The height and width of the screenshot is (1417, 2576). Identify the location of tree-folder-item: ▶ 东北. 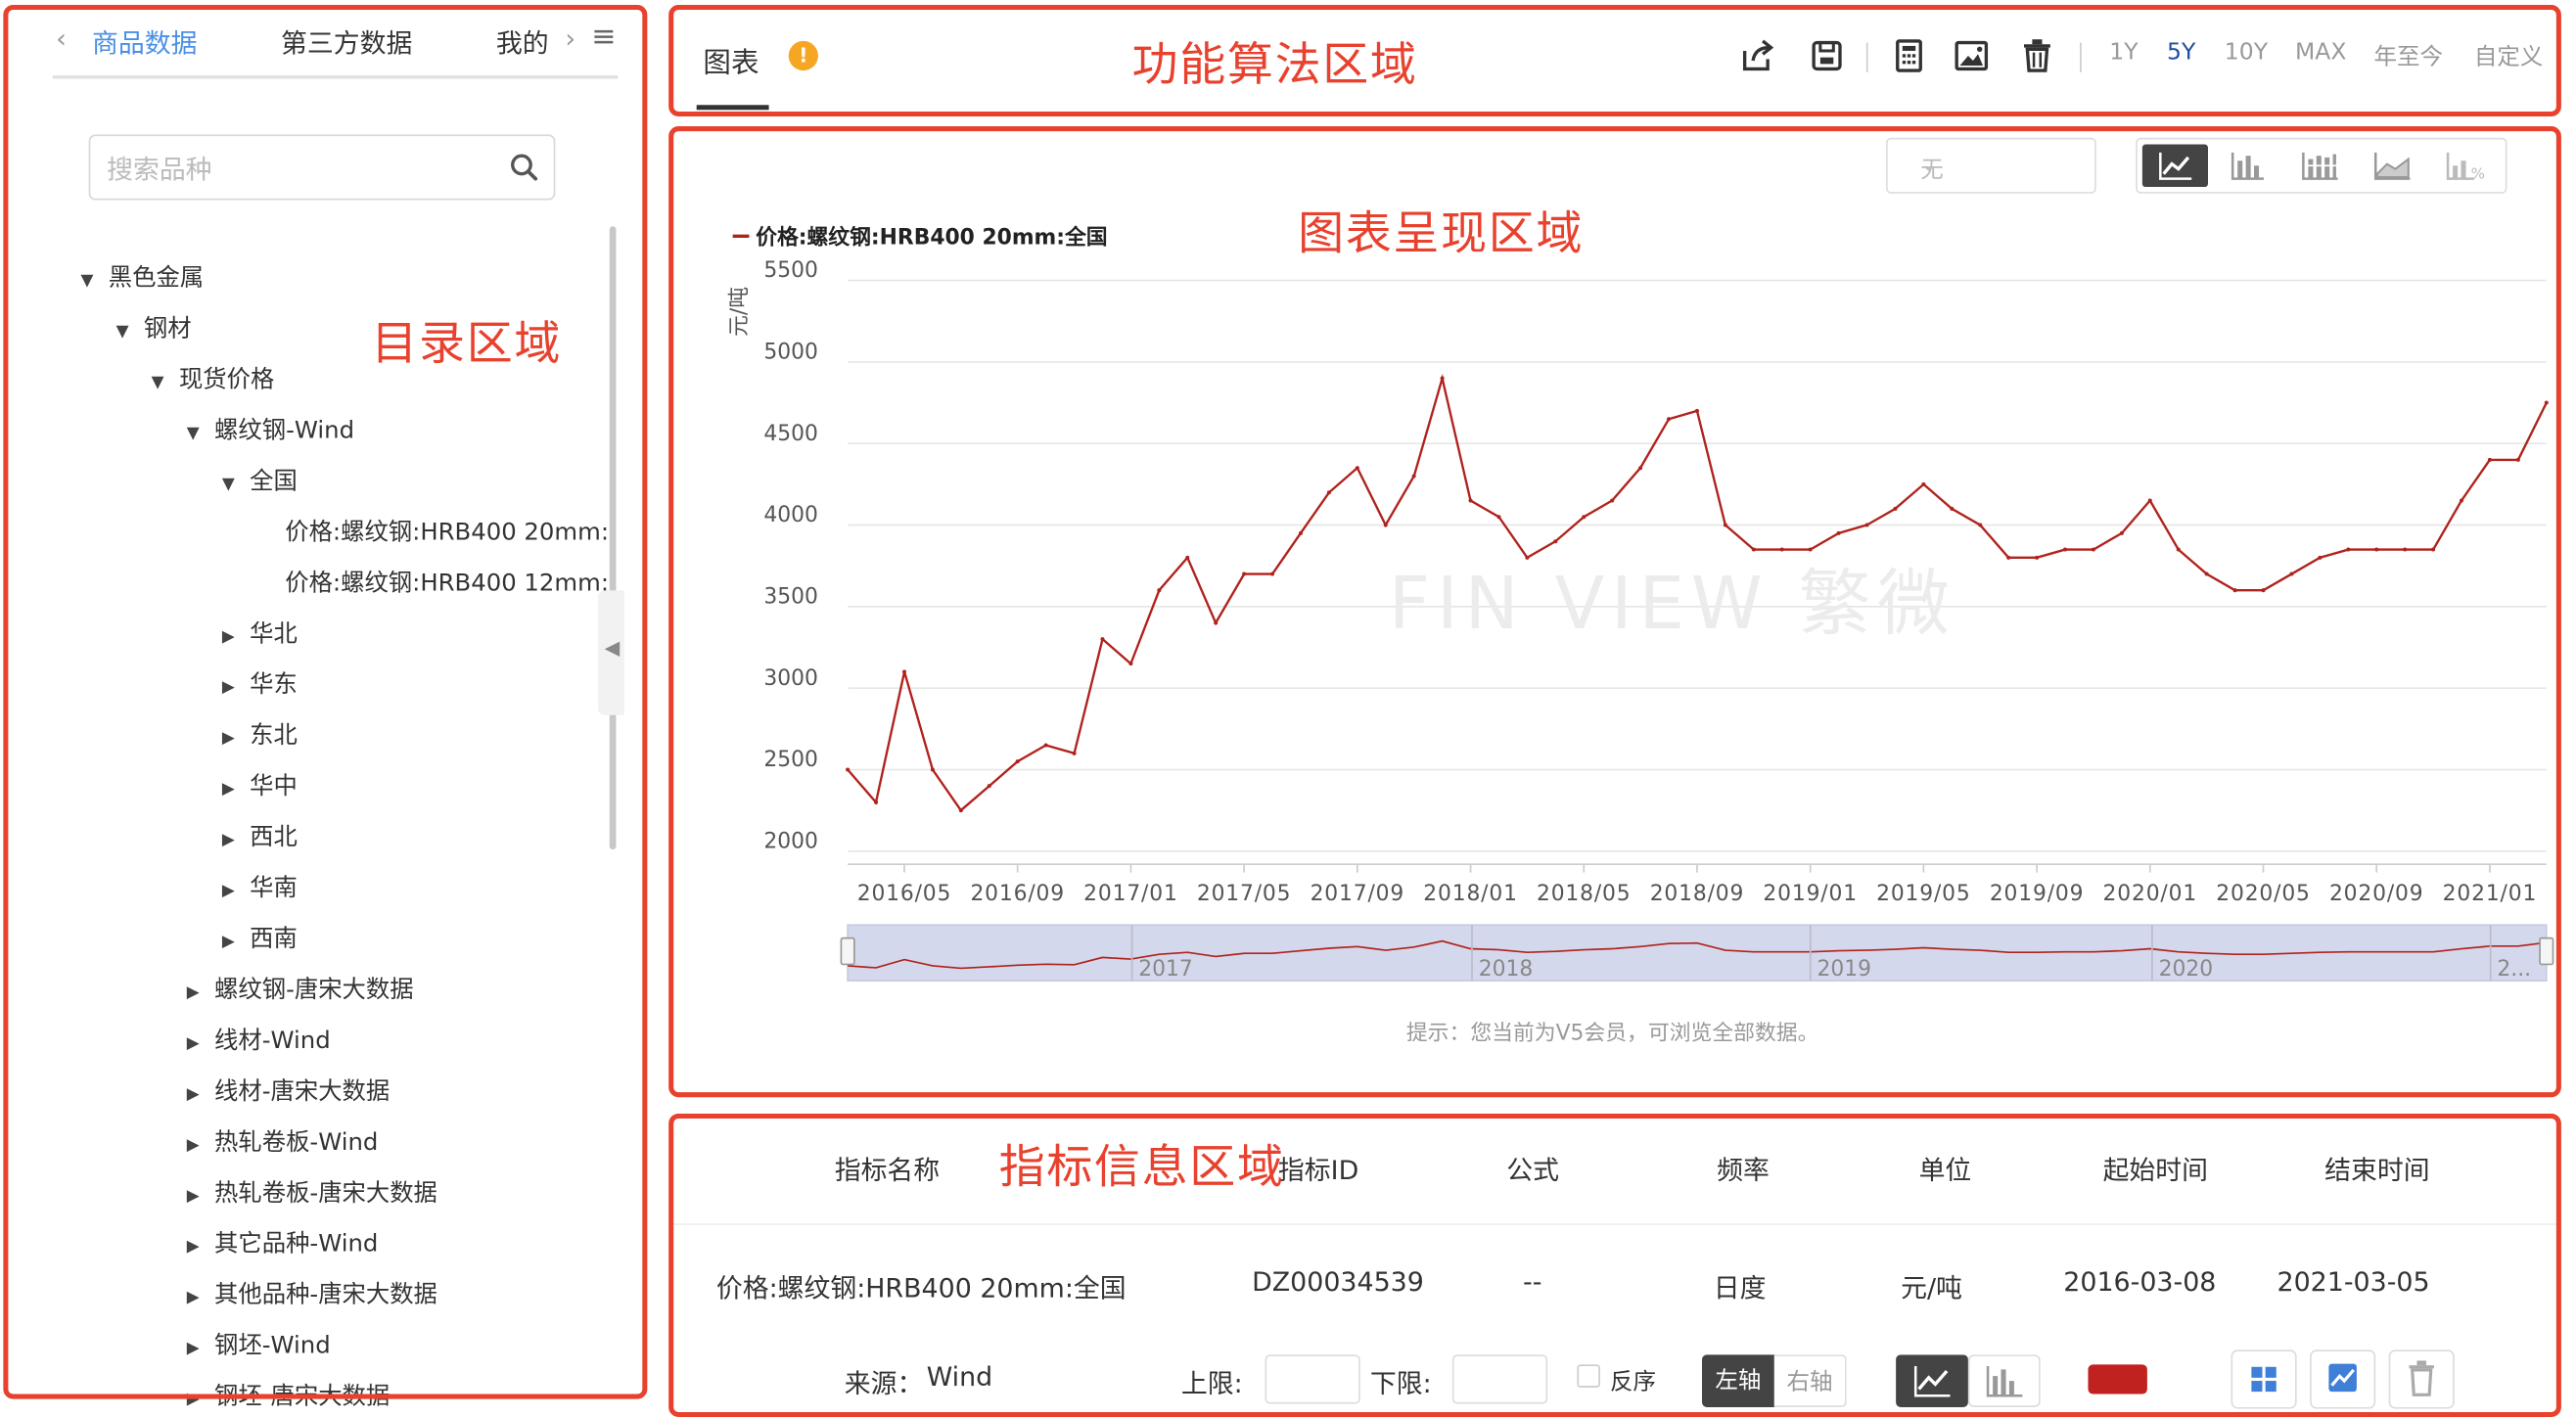
(257, 735).